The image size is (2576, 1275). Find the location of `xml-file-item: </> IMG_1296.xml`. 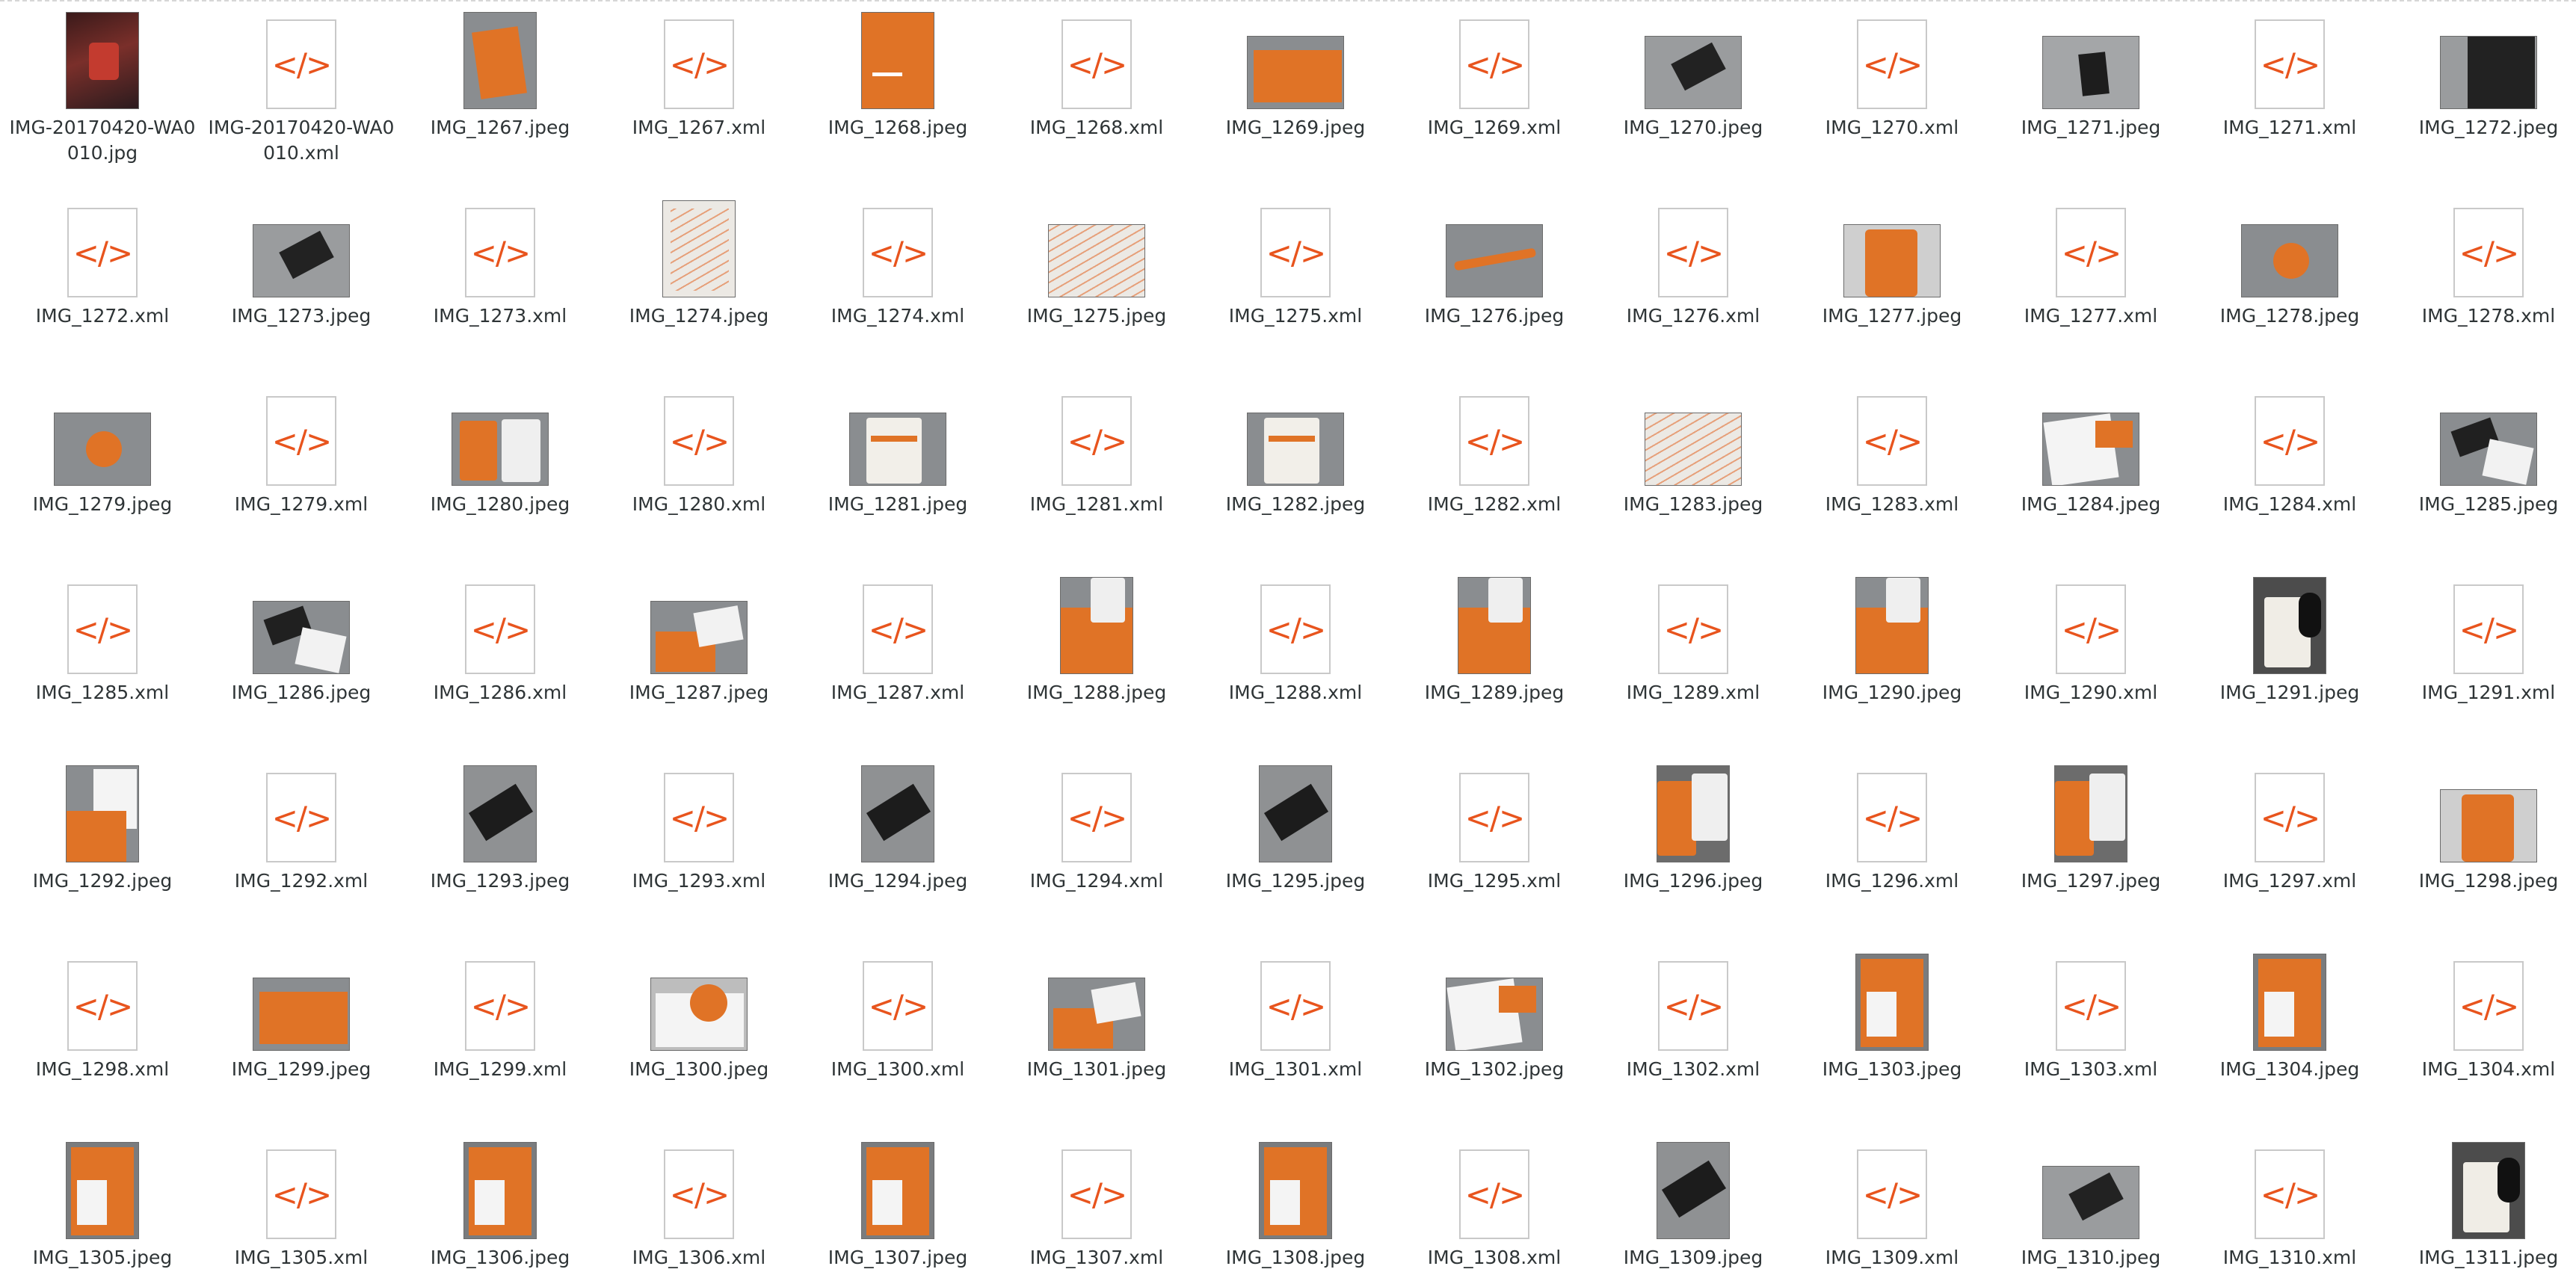

xml-file-item: </> IMG_1296.xml is located at coordinates (1892, 852).